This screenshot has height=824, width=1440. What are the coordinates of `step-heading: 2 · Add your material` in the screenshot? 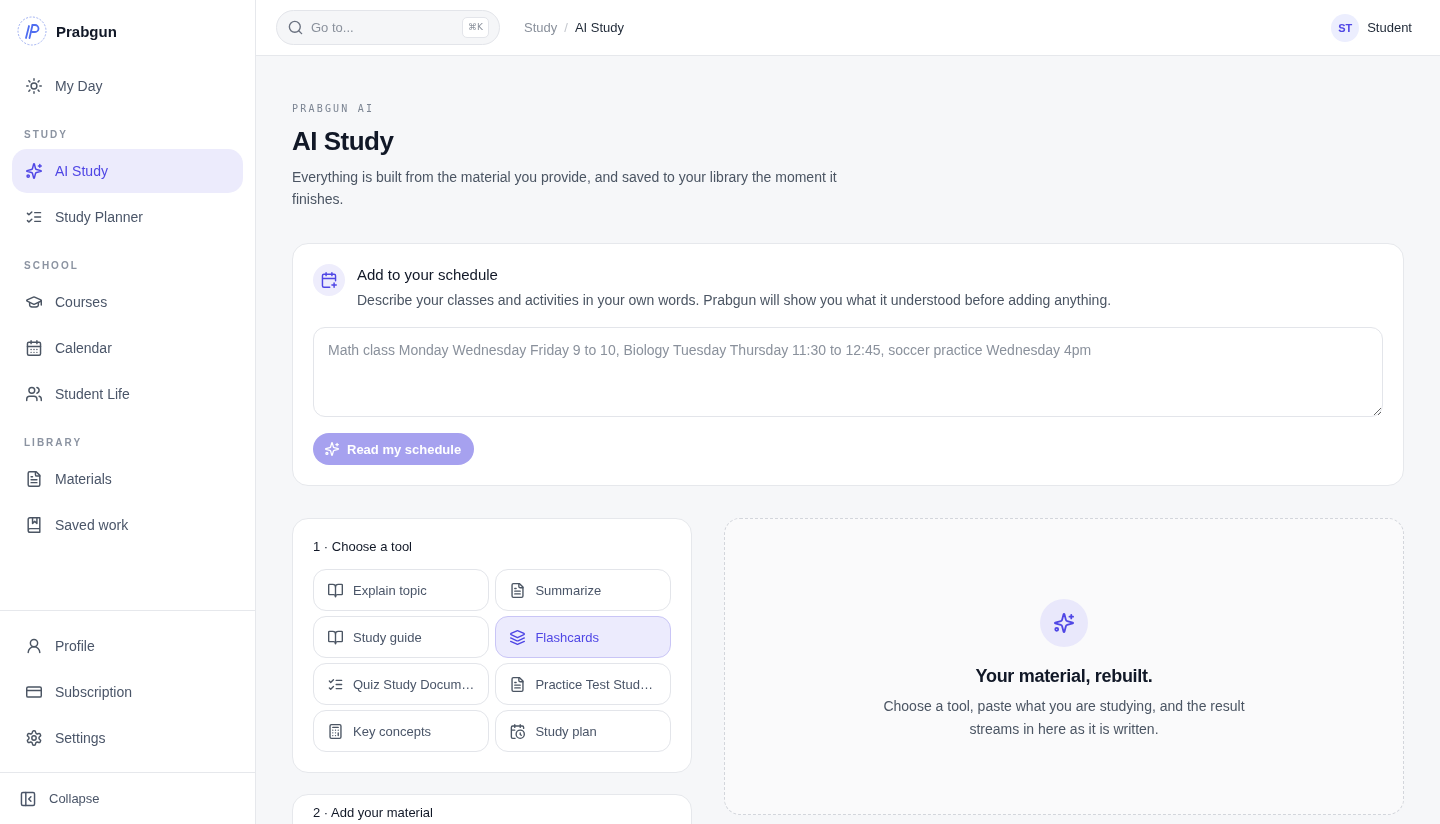 It's located at (373, 813).